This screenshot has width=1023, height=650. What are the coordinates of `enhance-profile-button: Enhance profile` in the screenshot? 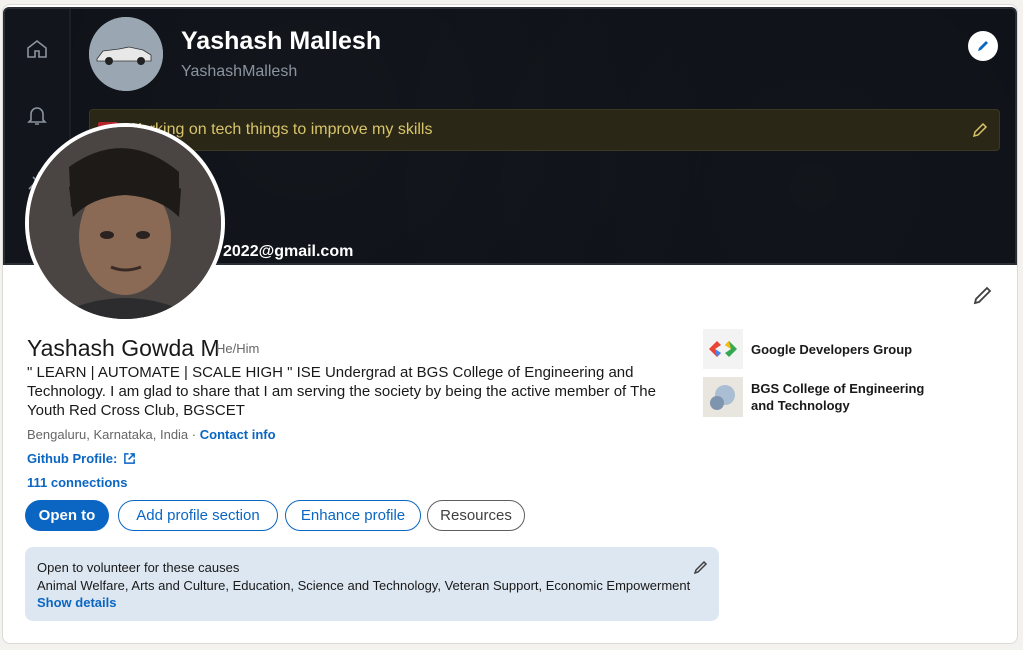 It's located at (353, 515).